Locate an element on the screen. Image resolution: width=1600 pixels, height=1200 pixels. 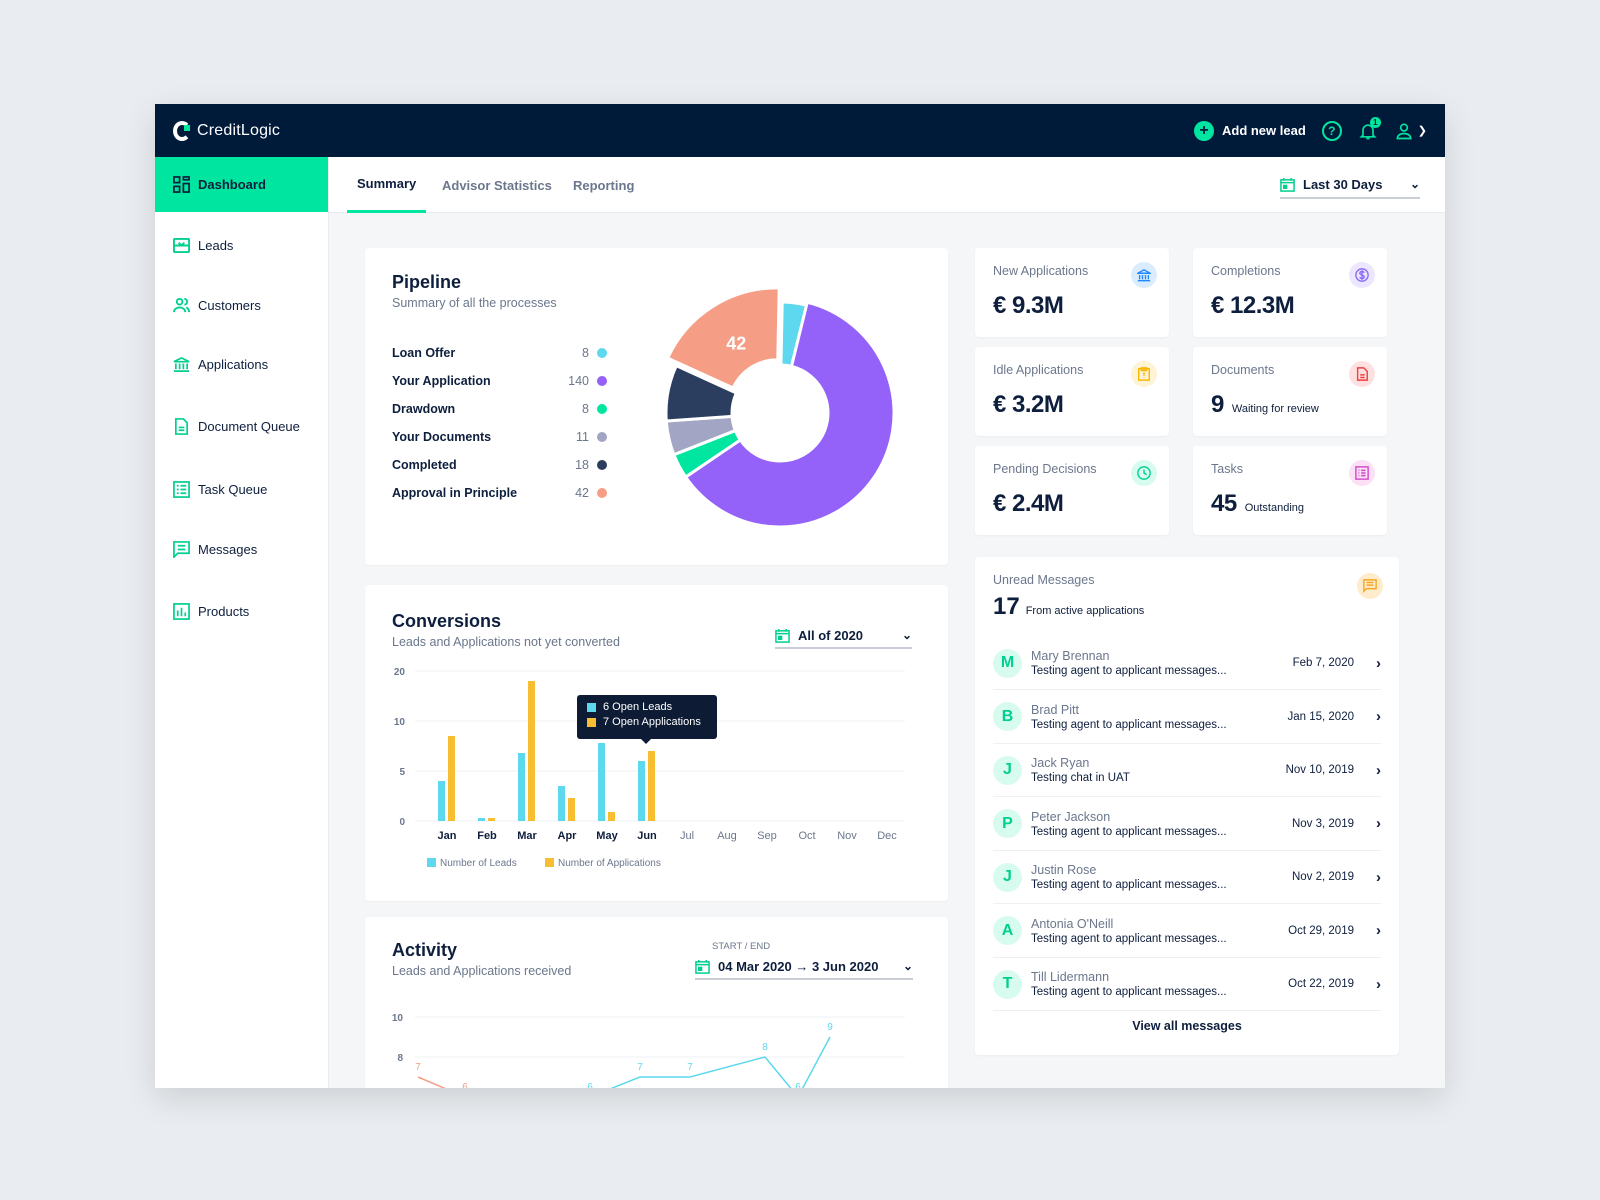
x-tick-label: Jul is located at coordinates (687, 836).